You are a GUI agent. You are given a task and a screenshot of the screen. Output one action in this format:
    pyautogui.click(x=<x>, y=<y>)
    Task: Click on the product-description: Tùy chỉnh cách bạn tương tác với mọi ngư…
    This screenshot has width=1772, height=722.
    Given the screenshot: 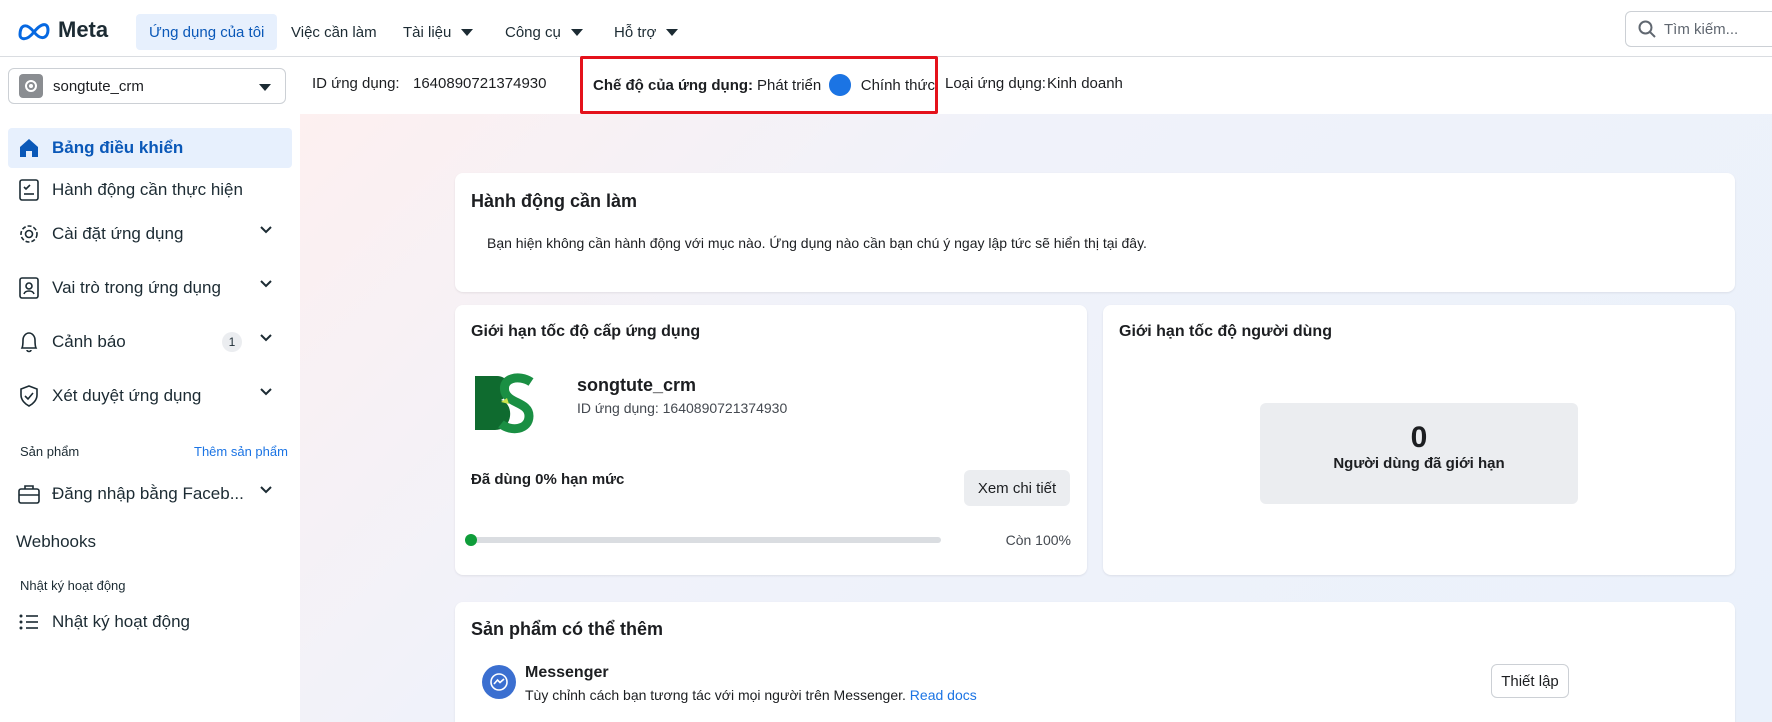 What is the action you would take?
    pyautogui.click(x=715, y=695)
    